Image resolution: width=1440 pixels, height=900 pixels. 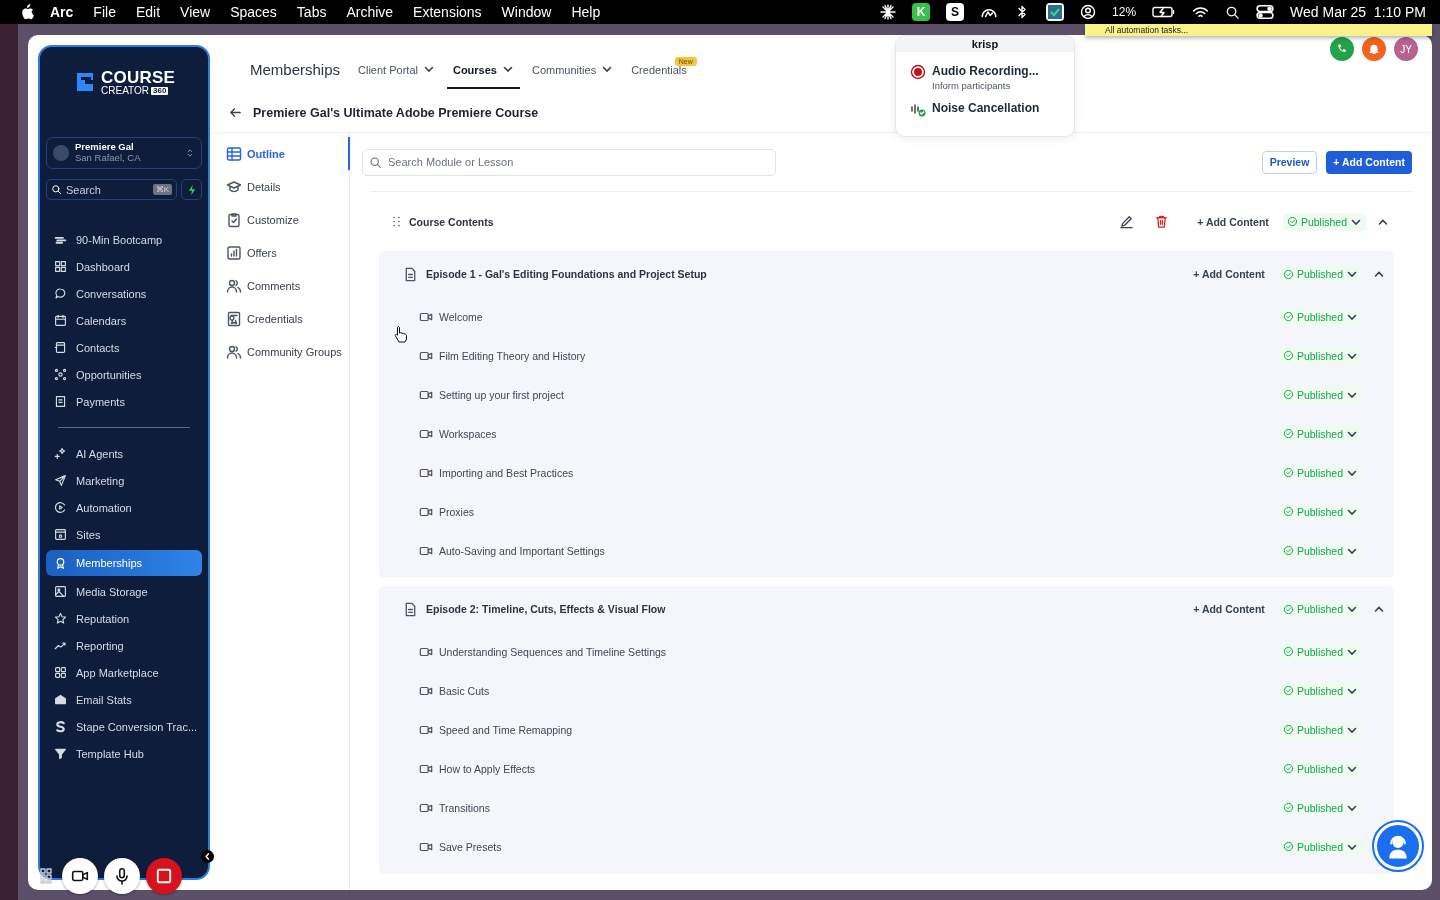 I want to click on sidebar-item: Conversations, so click(x=124, y=293).